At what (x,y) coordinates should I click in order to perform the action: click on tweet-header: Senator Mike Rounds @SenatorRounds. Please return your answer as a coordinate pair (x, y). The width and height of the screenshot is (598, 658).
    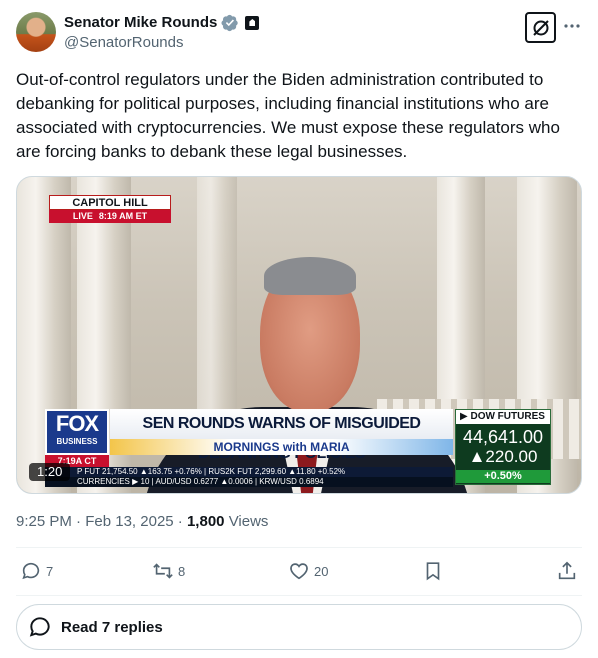
    Looking at the image, I should click on (299, 33).